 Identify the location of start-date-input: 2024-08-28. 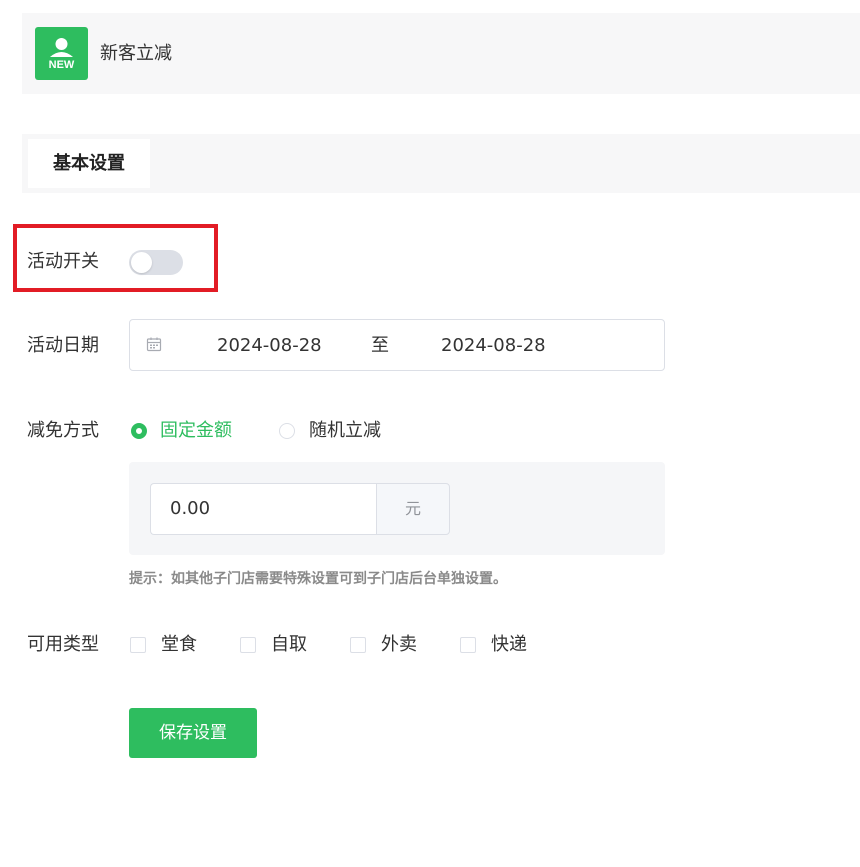
(269, 346).